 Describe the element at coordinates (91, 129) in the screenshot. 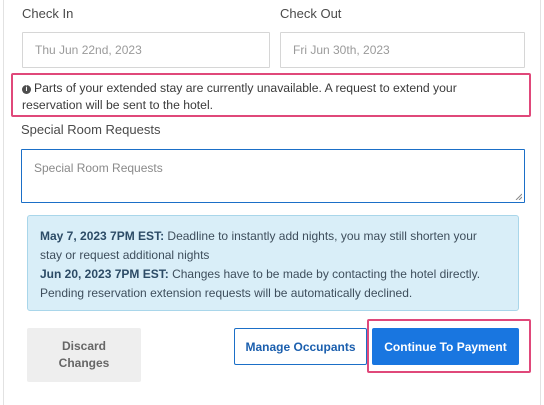

I see `special-requests-label: Special Room Requests` at that location.